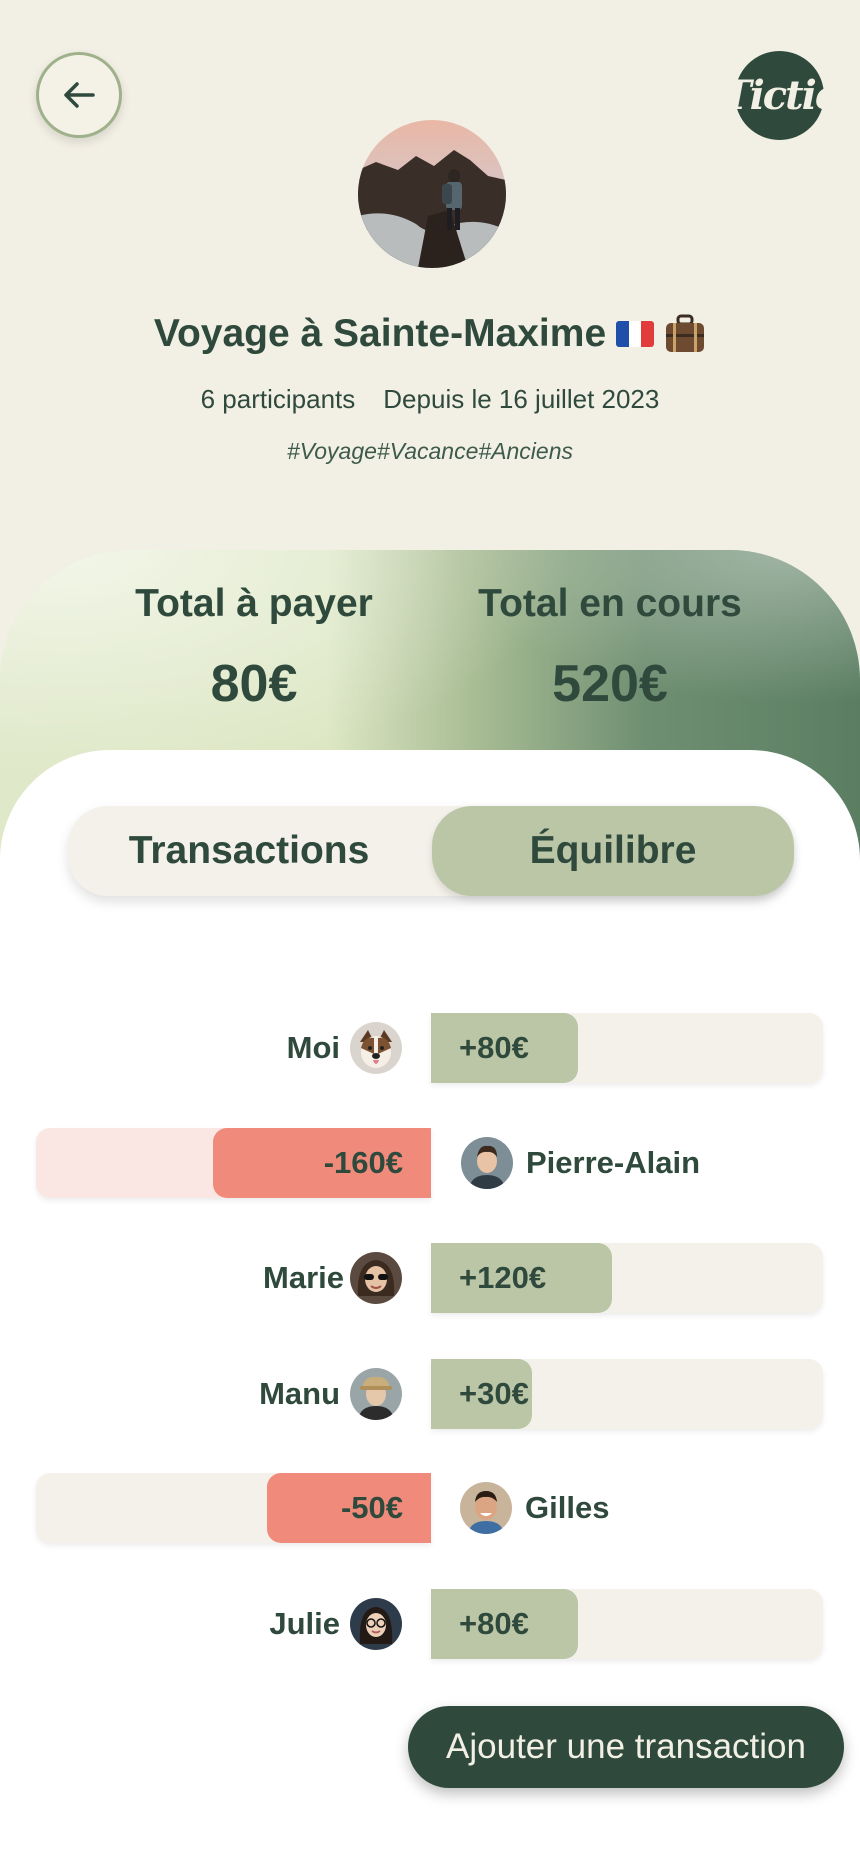 The height and width of the screenshot is (1864, 860). What do you see at coordinates (521, 399) in the screenshot?
I see `group-since-date: Depuis le 16 juillet 2023` at bounding box center [521, 399].